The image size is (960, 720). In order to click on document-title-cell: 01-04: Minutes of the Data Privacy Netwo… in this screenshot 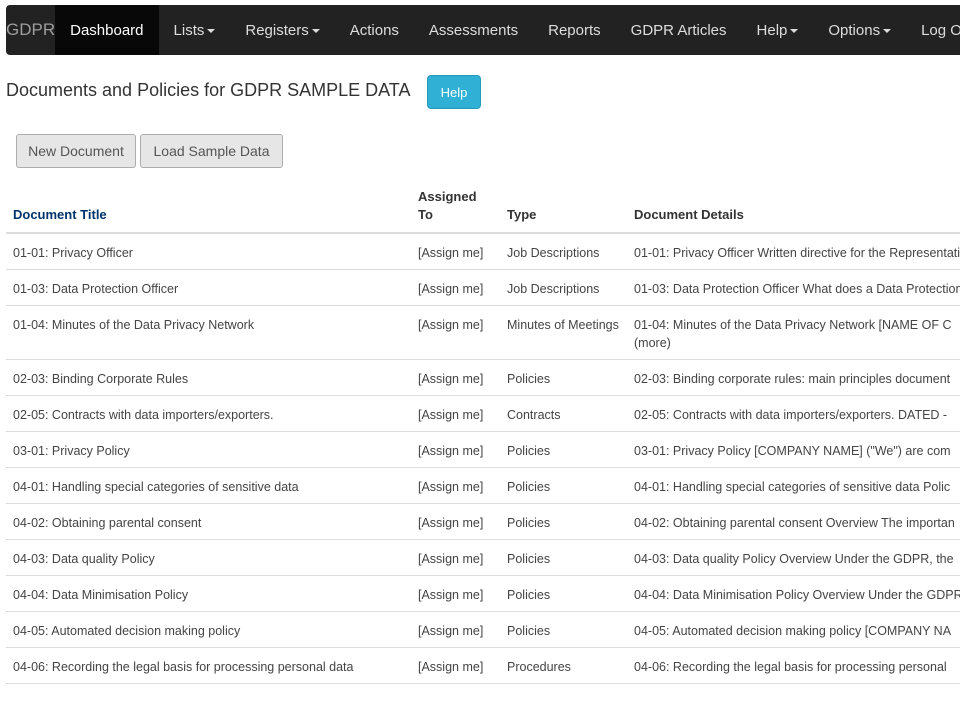, I will do `click(208, 332)`.